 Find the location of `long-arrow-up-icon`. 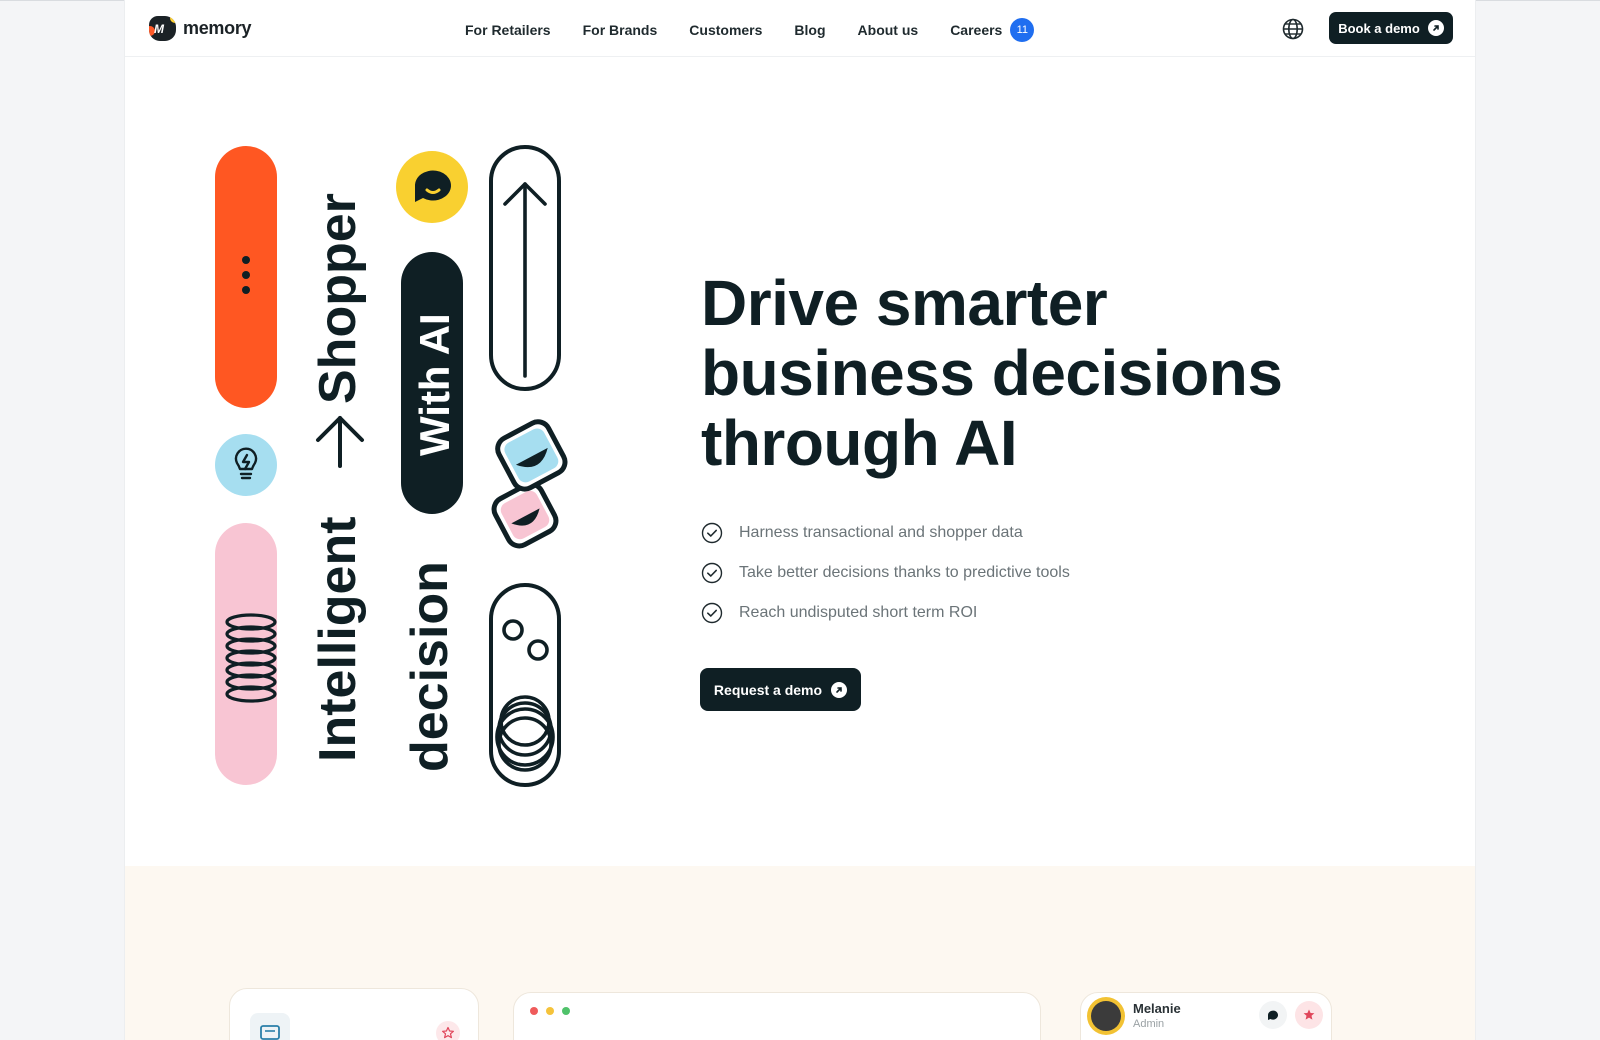

long-arrow-up-icon is located at coordinates (525, 280).